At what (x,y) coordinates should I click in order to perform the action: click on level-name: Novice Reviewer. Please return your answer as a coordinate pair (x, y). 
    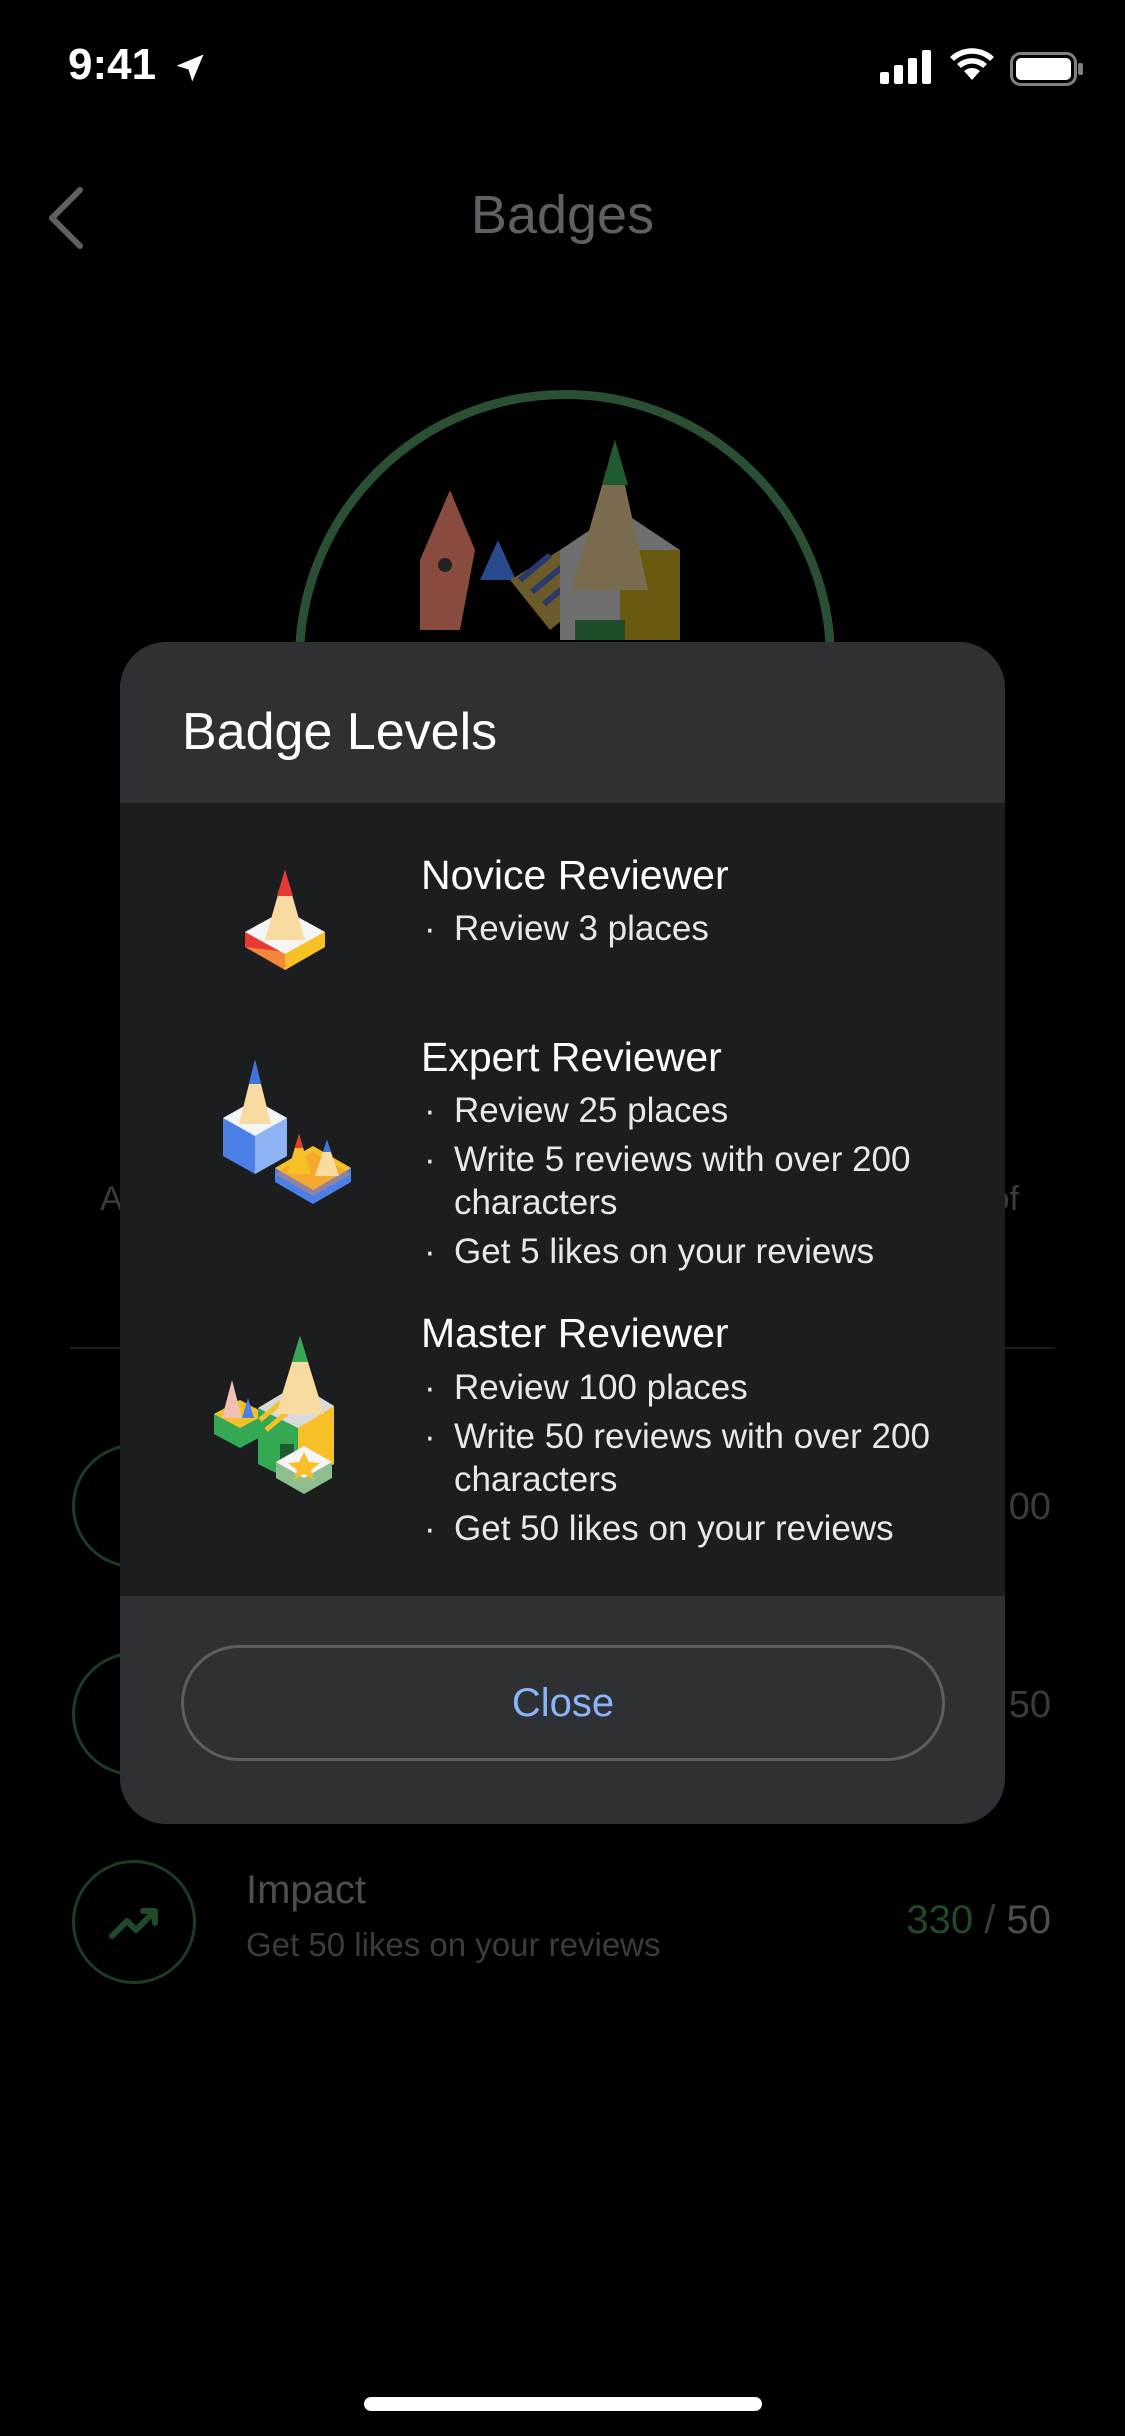
    Looking at the image, I should click on (575, 875).